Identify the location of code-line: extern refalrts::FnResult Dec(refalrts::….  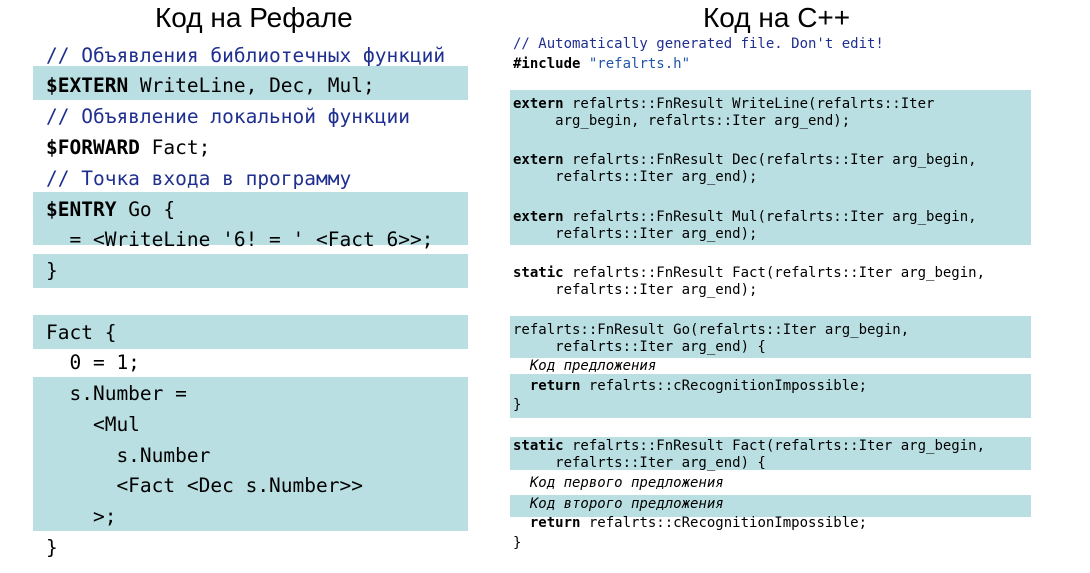
(745, 160).